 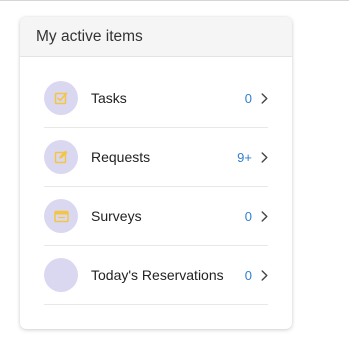 I want to click on card-title: My active items, so click(x=89, y=36).